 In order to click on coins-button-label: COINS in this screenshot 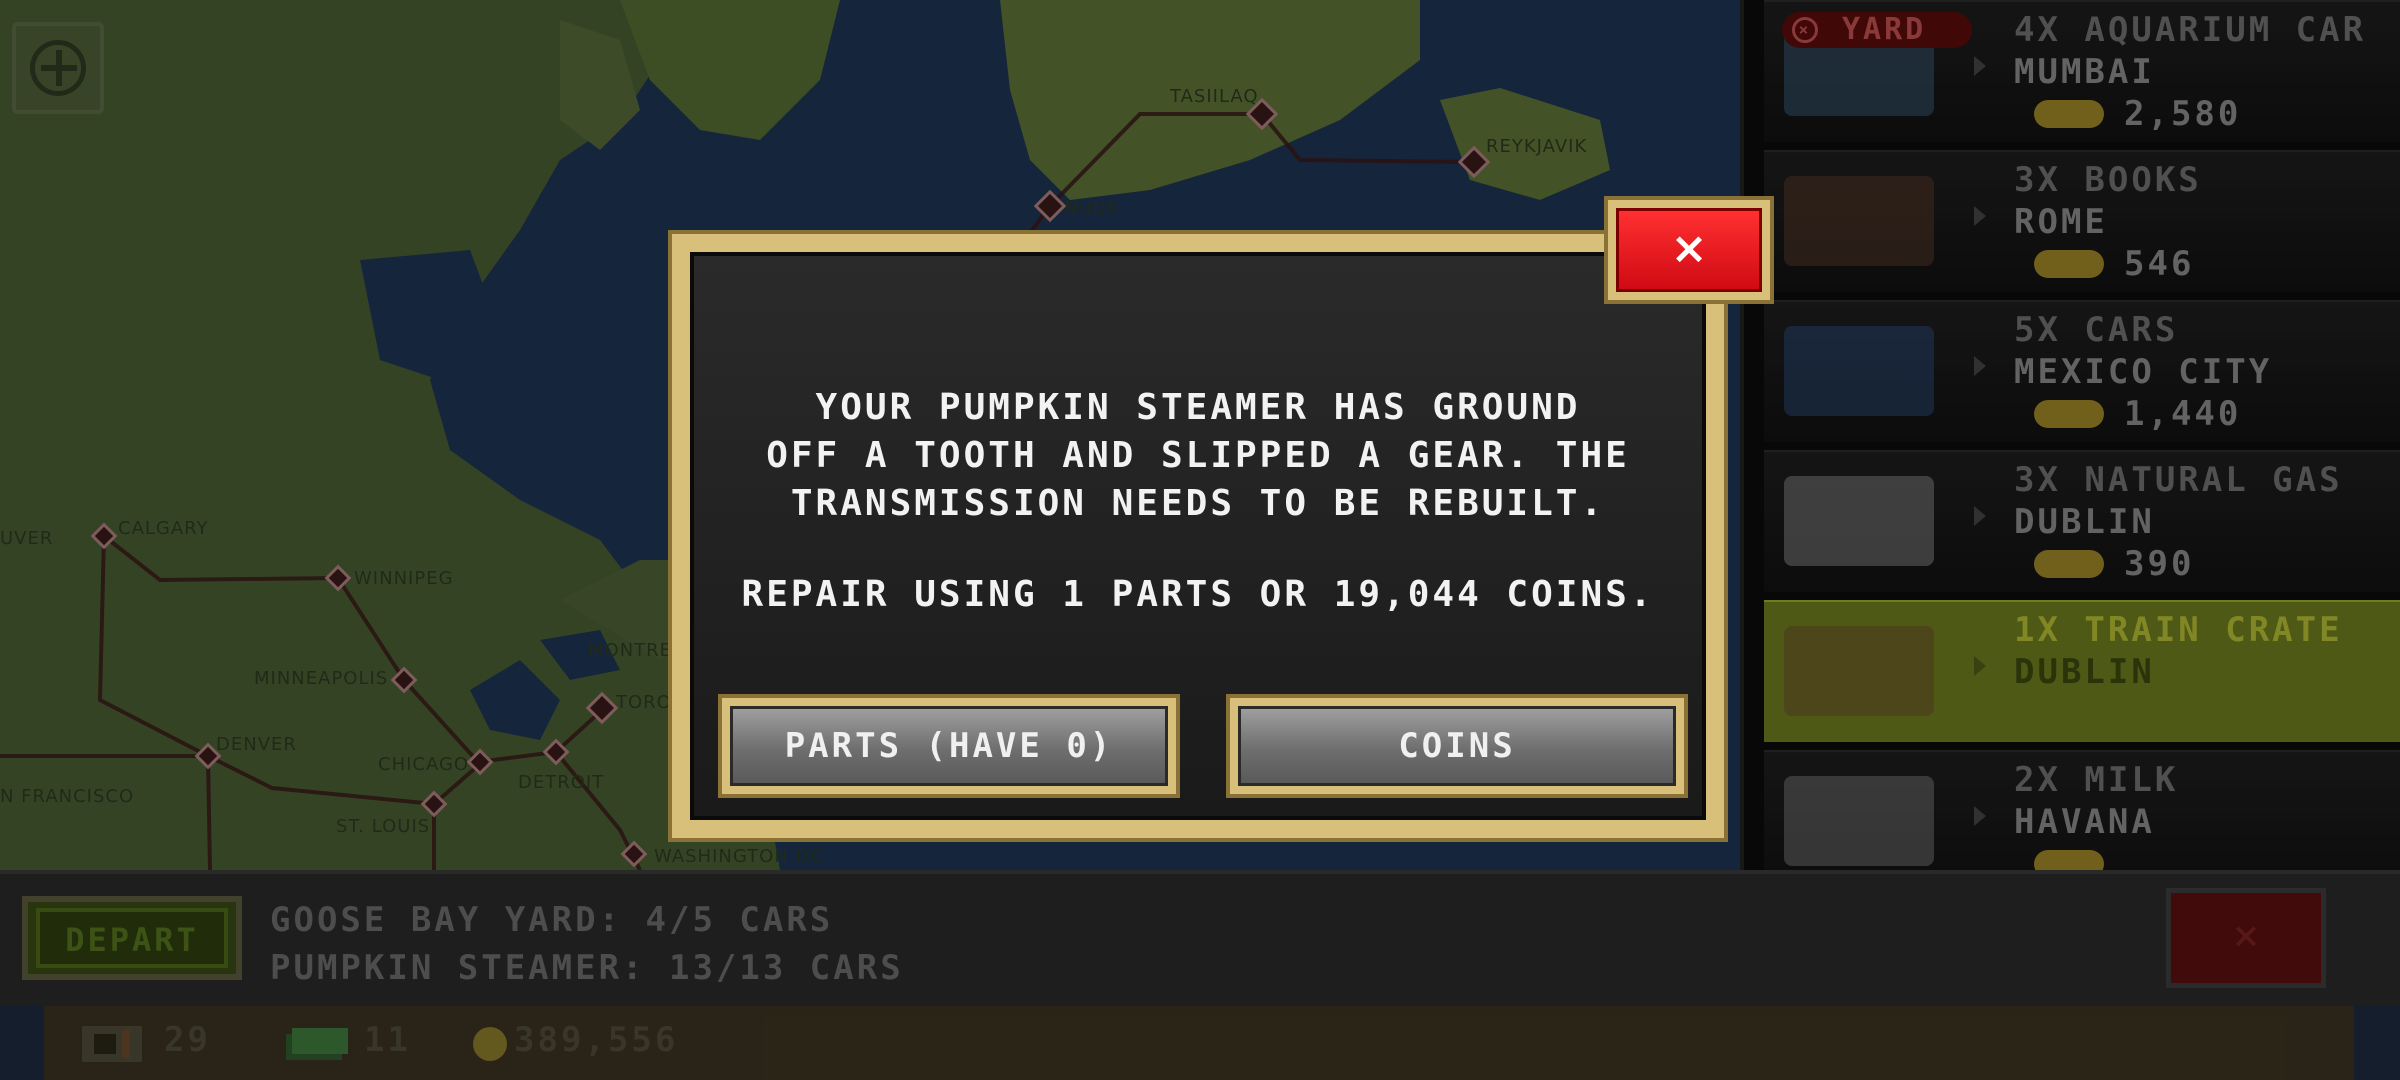, I will do `click(1457, 746)`.